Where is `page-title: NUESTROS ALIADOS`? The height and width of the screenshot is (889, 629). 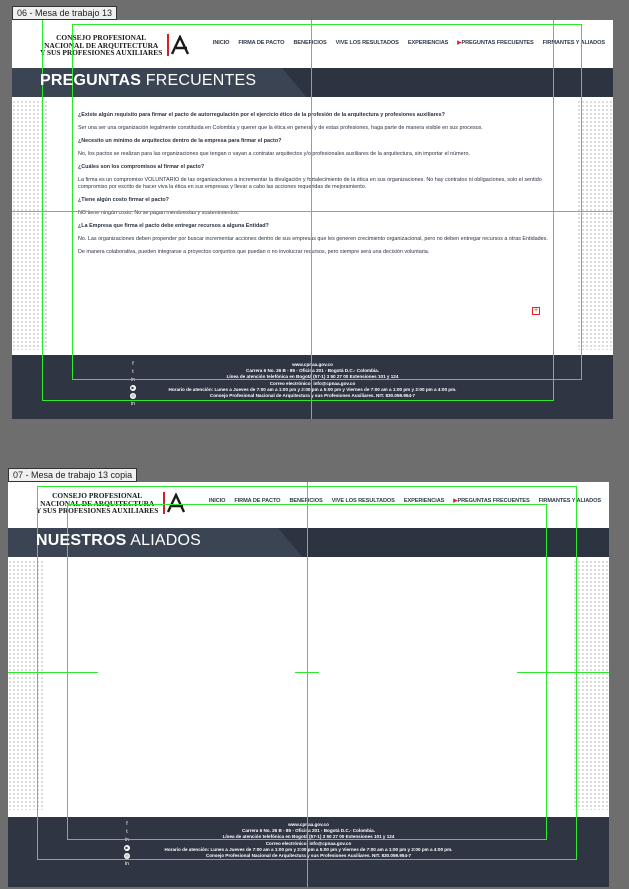 page-title: NUESTROS ALIADOS is located at coordinates (118, 541).